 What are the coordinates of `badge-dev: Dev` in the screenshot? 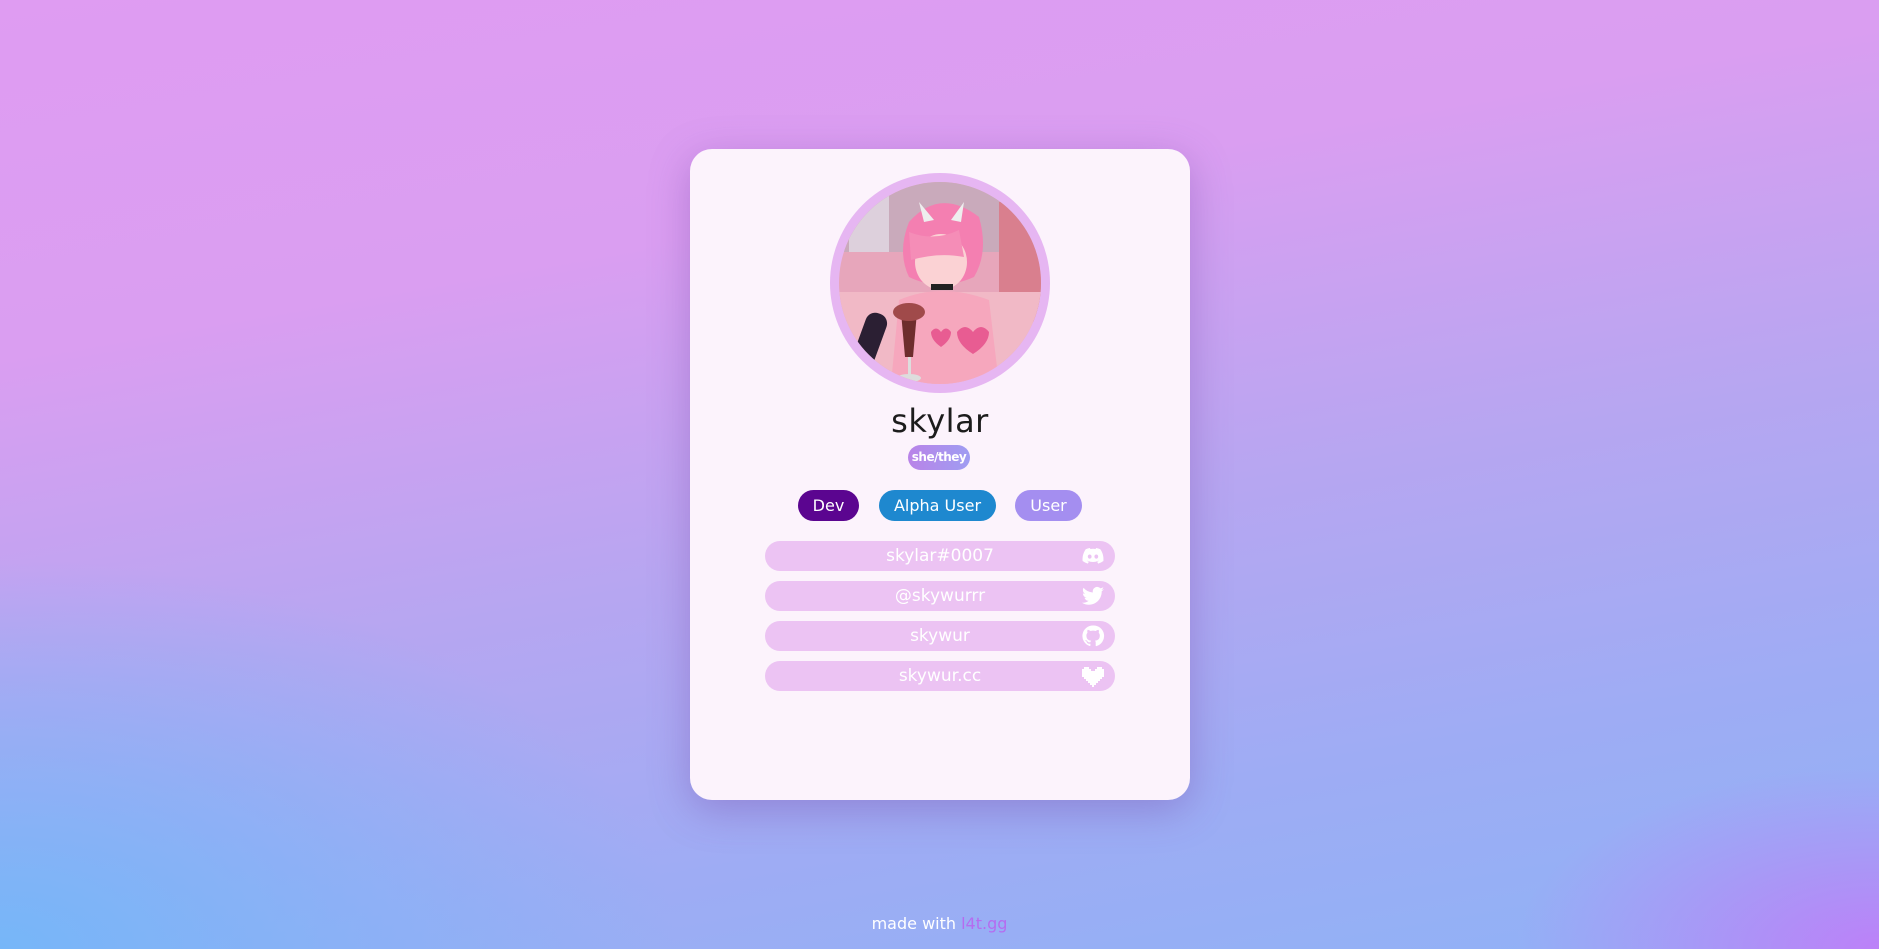 It's located at (828, 505).